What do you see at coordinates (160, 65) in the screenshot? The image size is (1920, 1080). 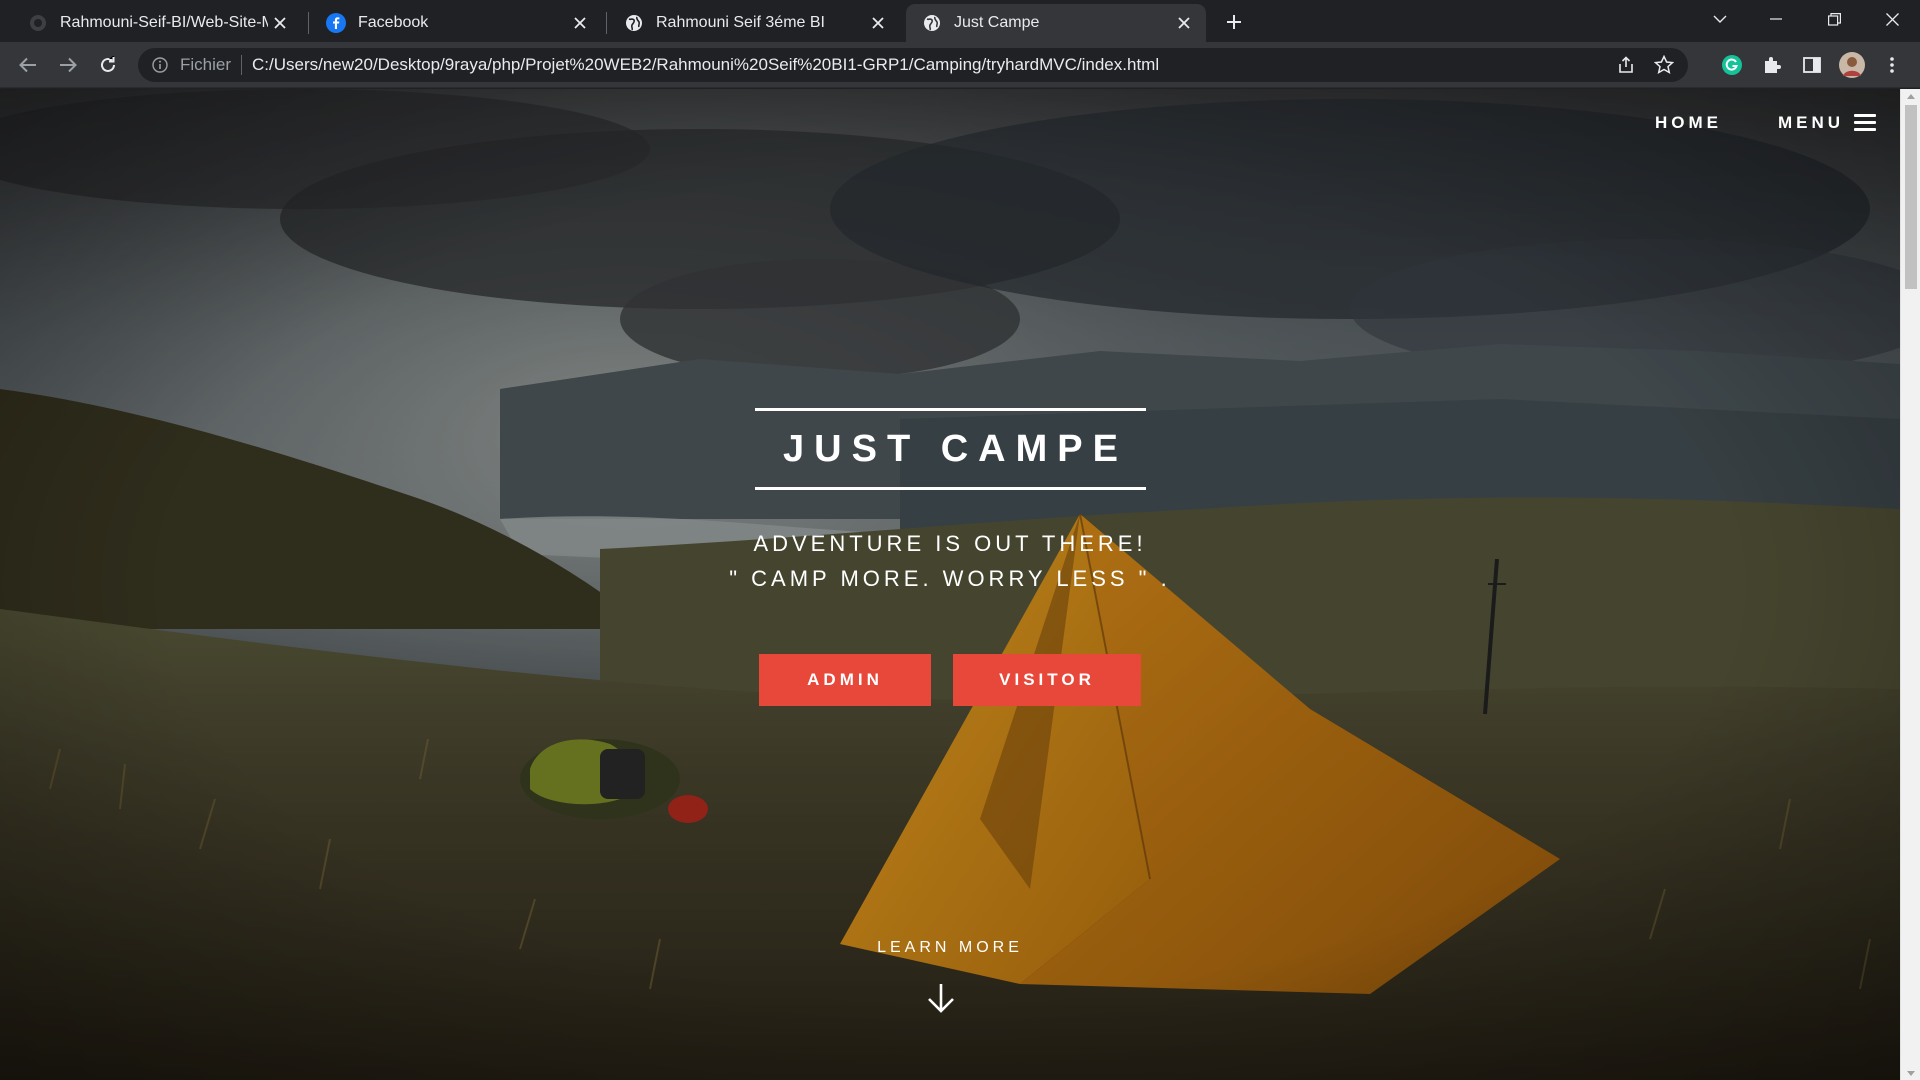 I see `info-icon` at bounding box center [160, 65].